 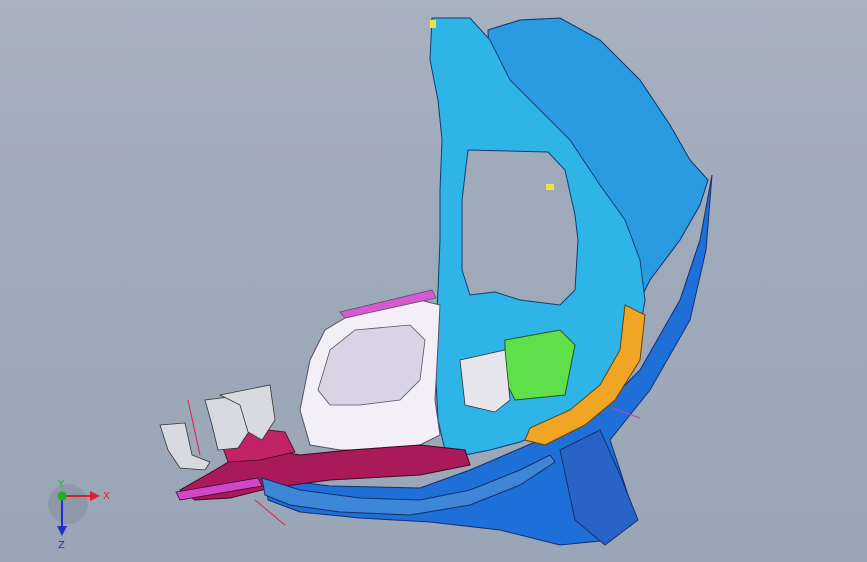 I want to click on axis-triad: X Y Z, so click(x=79, y=514).